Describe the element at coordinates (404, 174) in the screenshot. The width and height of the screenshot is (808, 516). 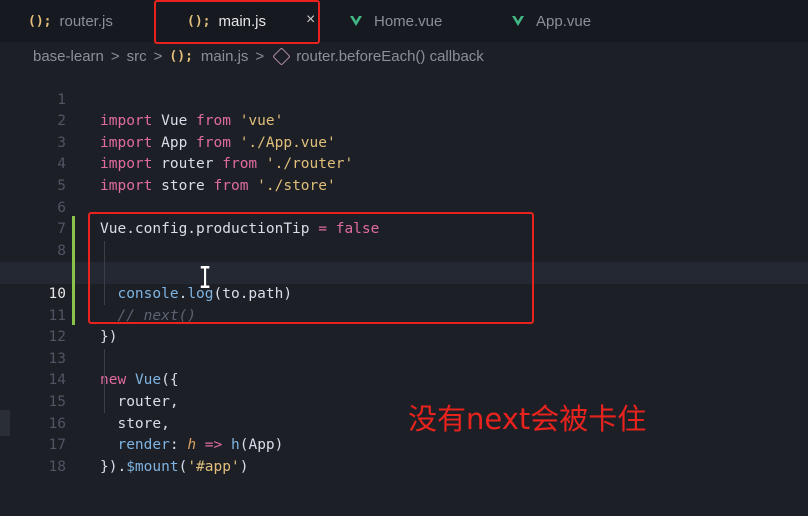
I see `code-line: 5` at that location.